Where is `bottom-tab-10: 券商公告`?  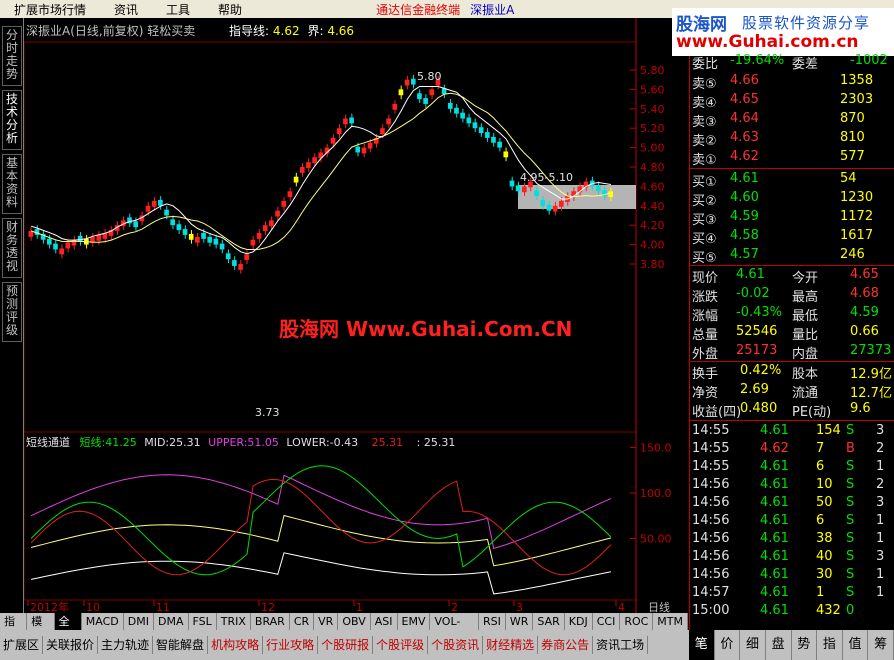 bottom-tab-10: 券商公告 is located at coordinates (566, 645).